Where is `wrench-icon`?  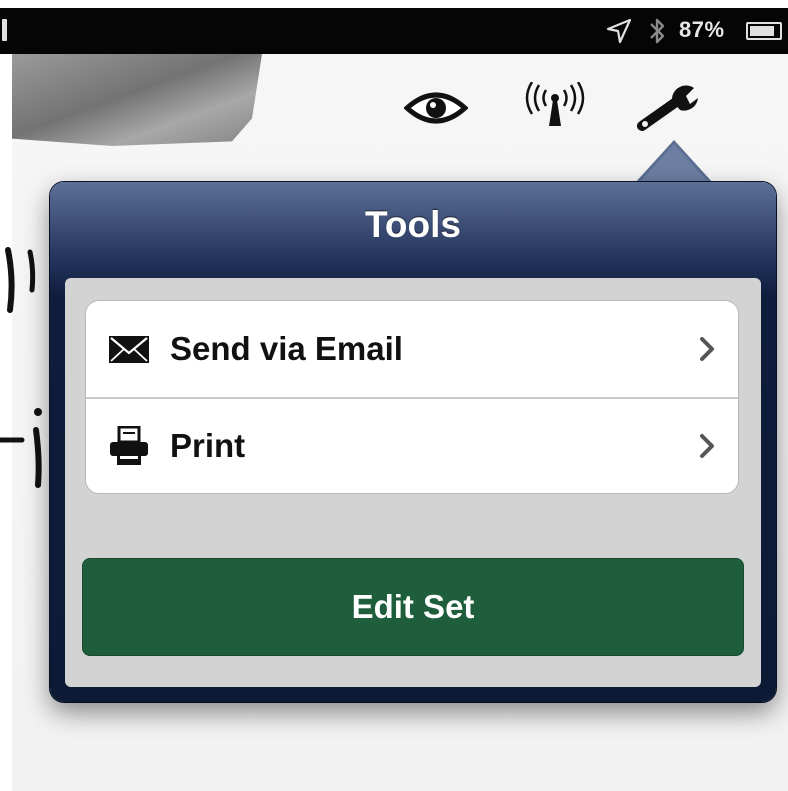
wrench-icon is located at coordinates (668, 108).